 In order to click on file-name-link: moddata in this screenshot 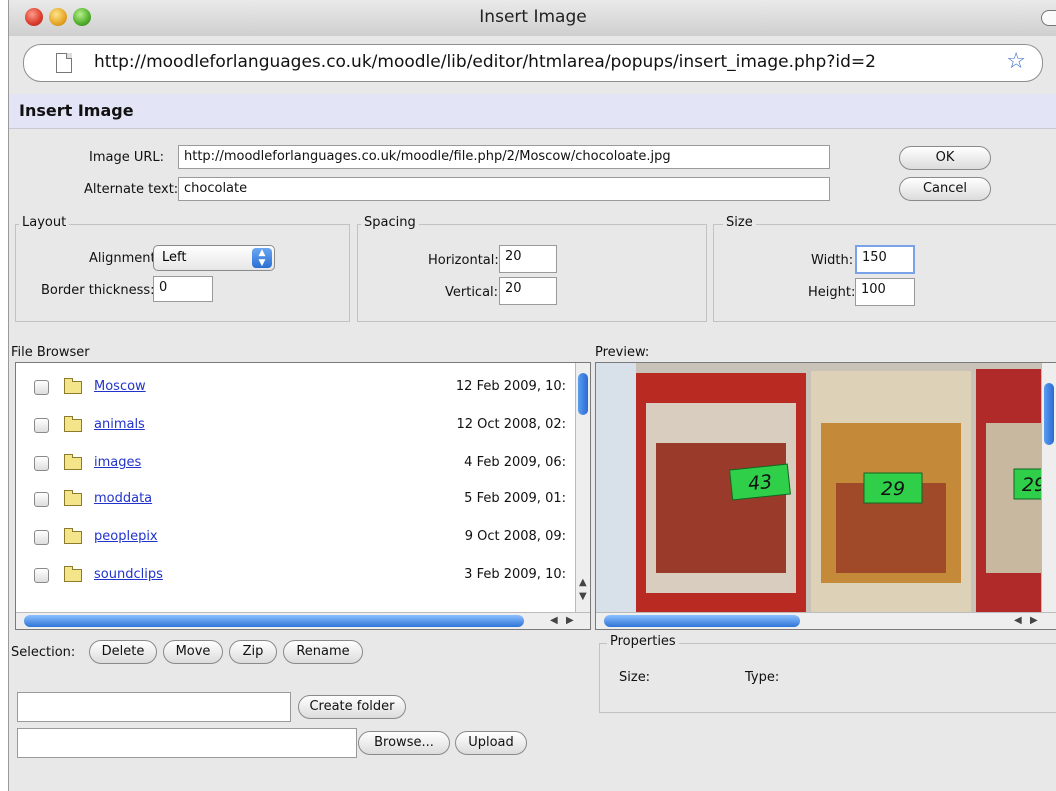, I will do `click(123, 498)`.